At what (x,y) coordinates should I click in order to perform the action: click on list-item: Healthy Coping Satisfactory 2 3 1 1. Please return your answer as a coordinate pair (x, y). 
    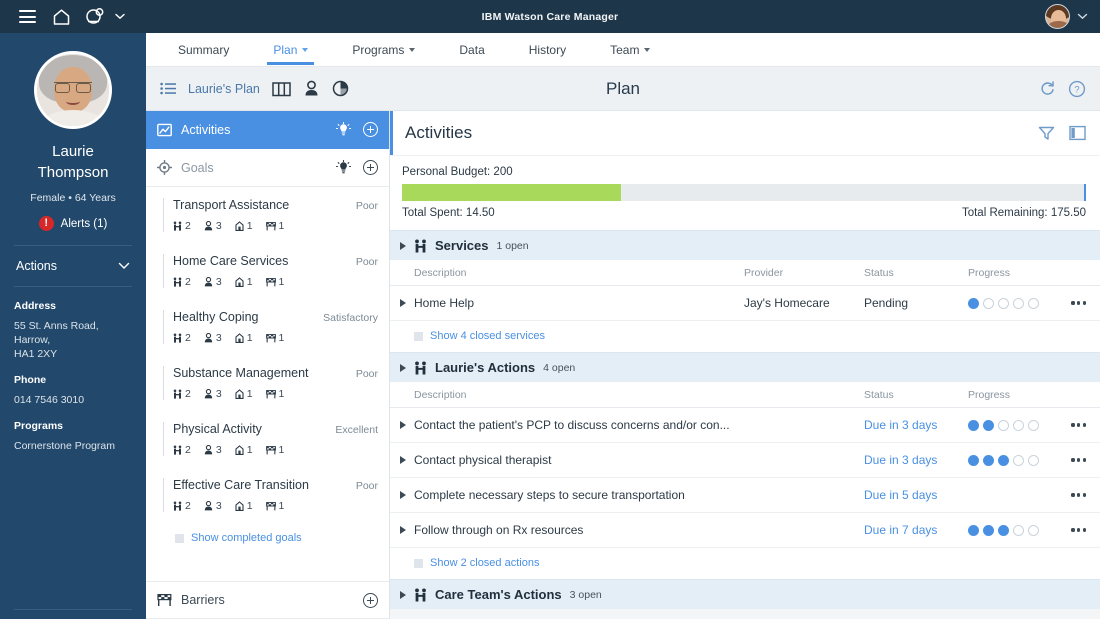
    Looking at the image, I should click on (267, 327).